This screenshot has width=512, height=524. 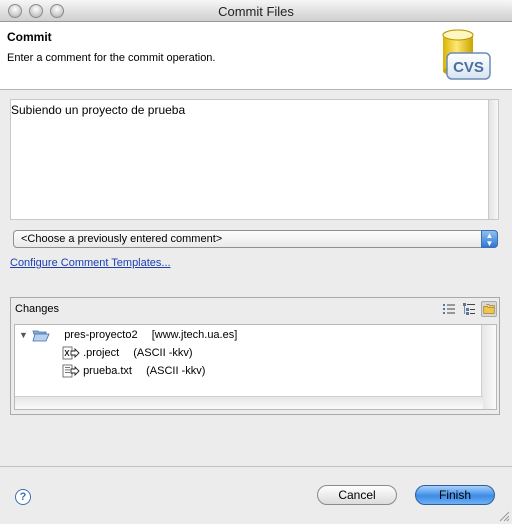 What do you see at coordinates (127, 354) in the screenshot?
I see `tree-item-file: X .project (ASCII -kkv)` at bounding box center [127, 354].